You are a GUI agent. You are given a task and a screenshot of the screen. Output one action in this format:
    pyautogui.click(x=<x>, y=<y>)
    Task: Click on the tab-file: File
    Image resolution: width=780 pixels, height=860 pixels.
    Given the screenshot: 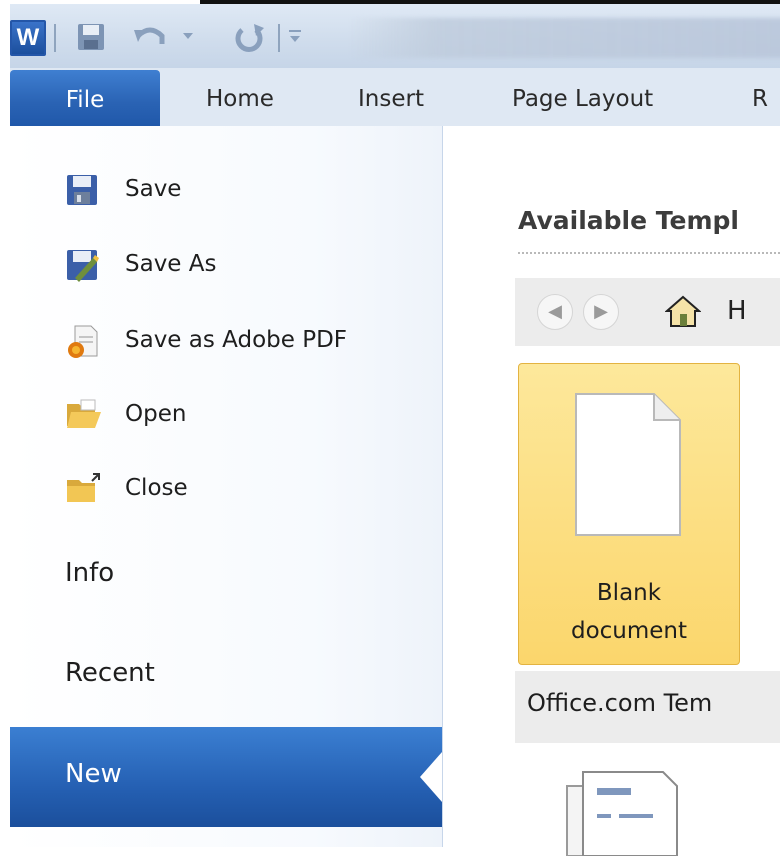 What is the action you would take?
    pyautogui.click(x=85, y=100)
    